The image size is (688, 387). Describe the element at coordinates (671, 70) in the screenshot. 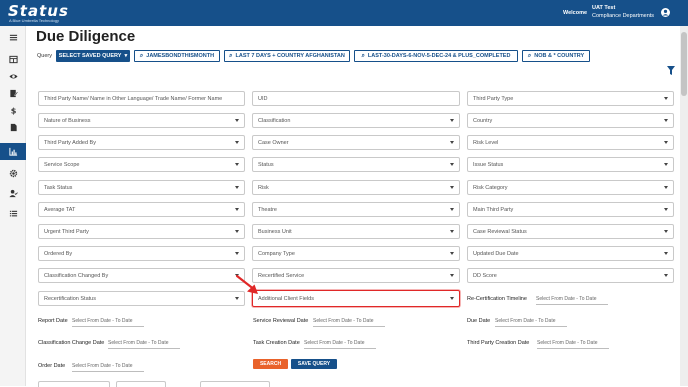

I see `filter-icon` at that location.